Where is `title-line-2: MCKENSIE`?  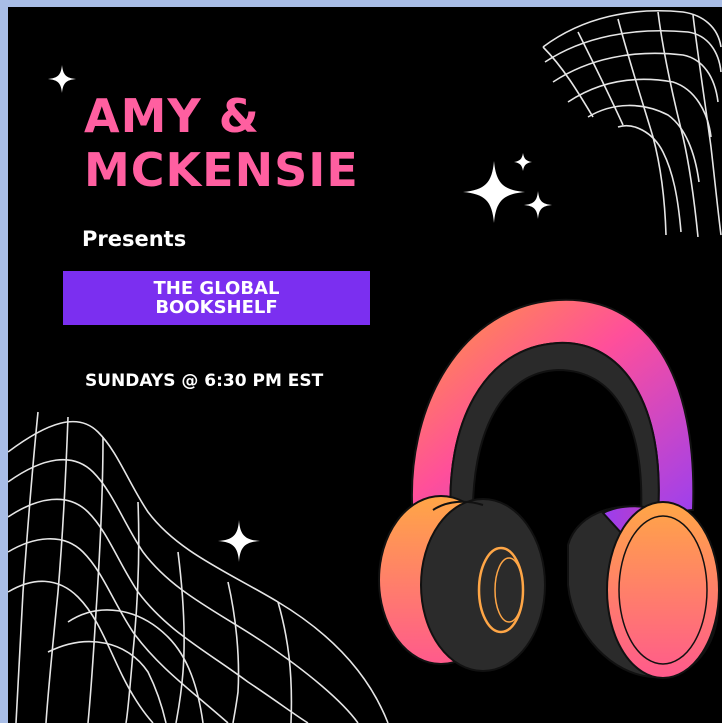 title-line-2: MCKENSIE is located at coordinates (221, 170).